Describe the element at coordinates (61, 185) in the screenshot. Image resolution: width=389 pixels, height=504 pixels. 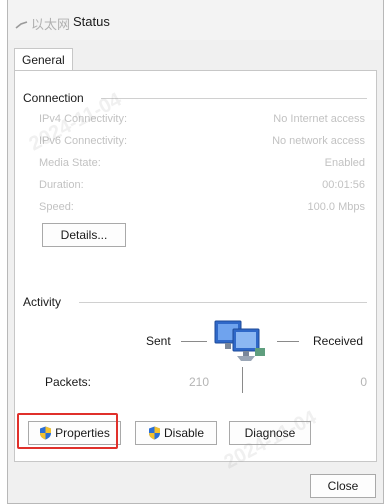
I see `duration-label: Duration:` at that location.